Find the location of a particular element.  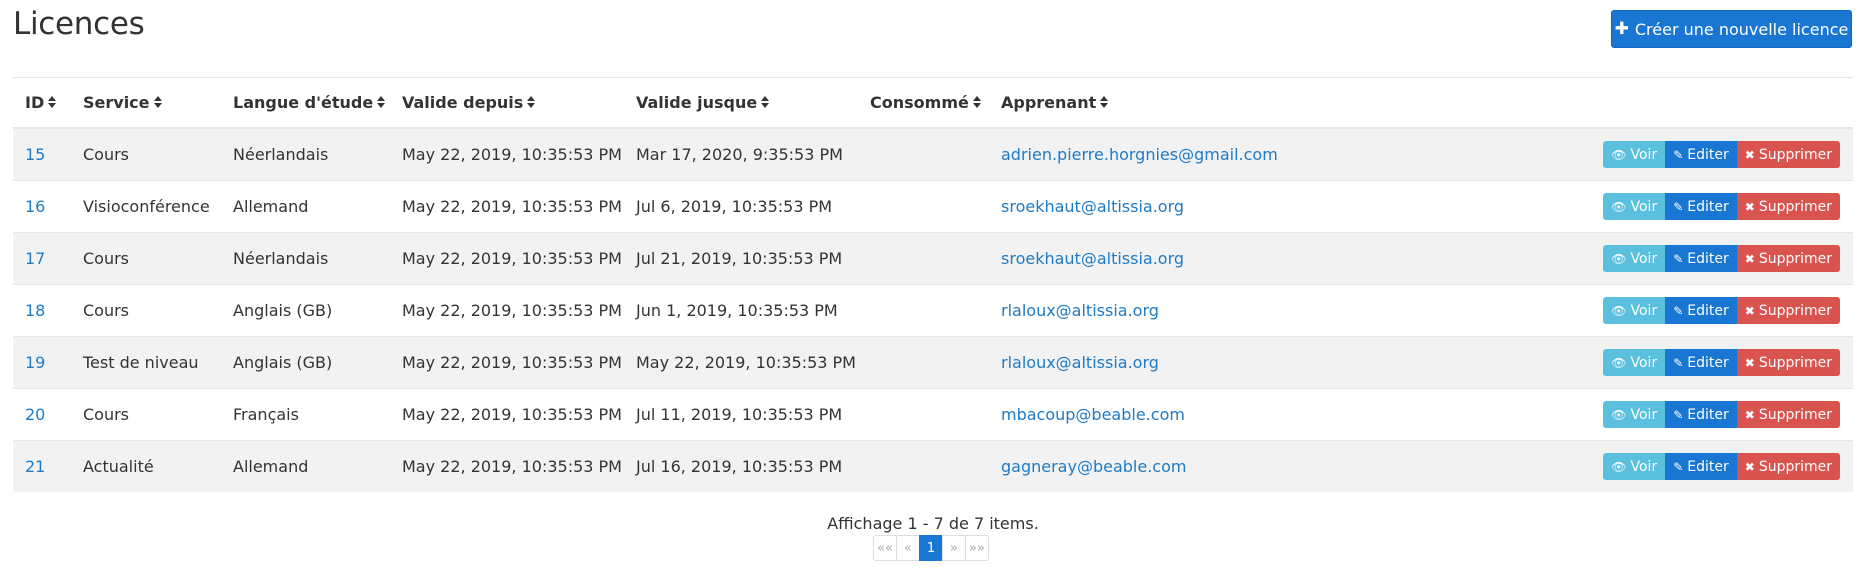

apprenant-email-link: gagneray@beable.com is located at coordinates (1093, 466).